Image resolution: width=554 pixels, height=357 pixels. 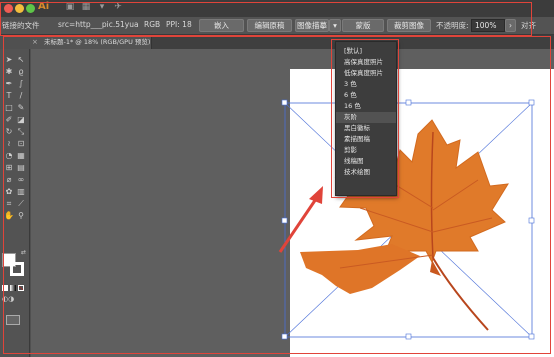 What do you see at coordinates (366, 161) in the screenshot?
I see `menu-item-line-art: 线稿图` at bounding box center [366, 161].